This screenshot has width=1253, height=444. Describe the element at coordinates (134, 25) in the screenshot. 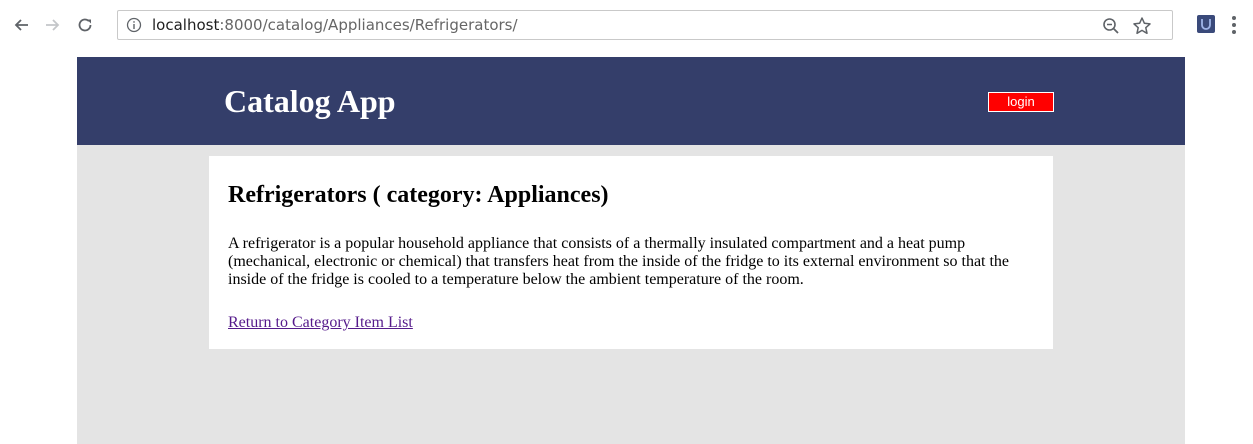

I see `info-icon` at that location.